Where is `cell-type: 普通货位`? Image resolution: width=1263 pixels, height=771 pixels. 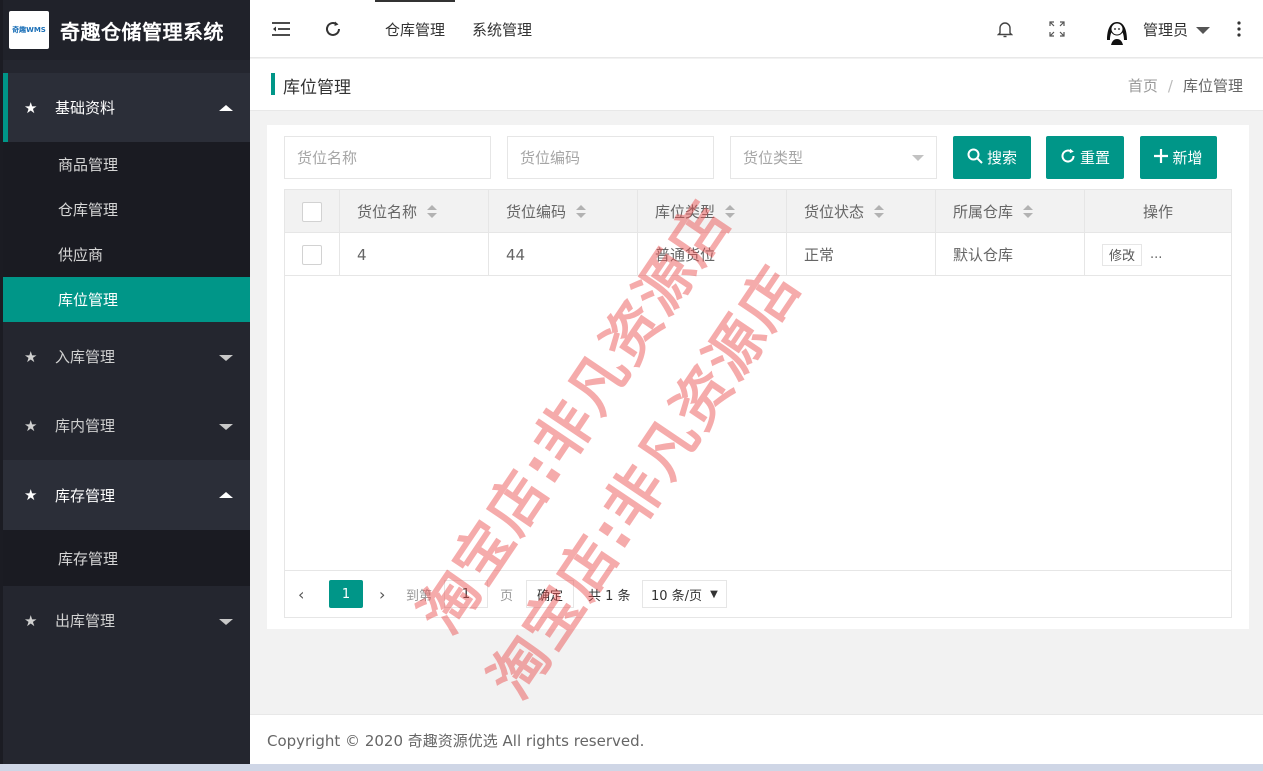
cell-type: 普通货位 is located at coordinates (712, 254).